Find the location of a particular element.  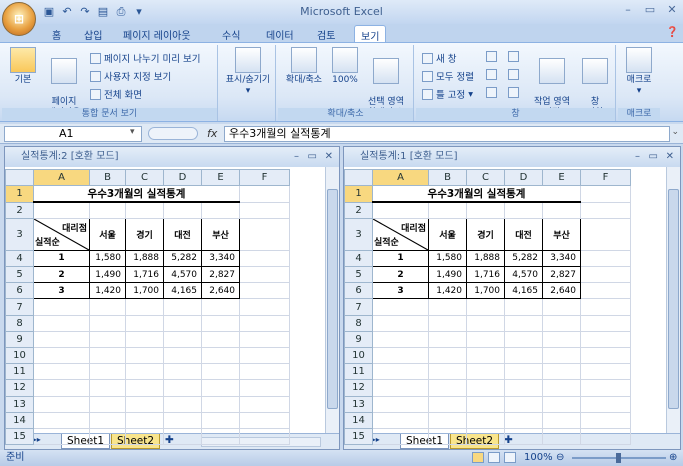

customize-qat-icon: ▾ is located at coordinates (139, 12).